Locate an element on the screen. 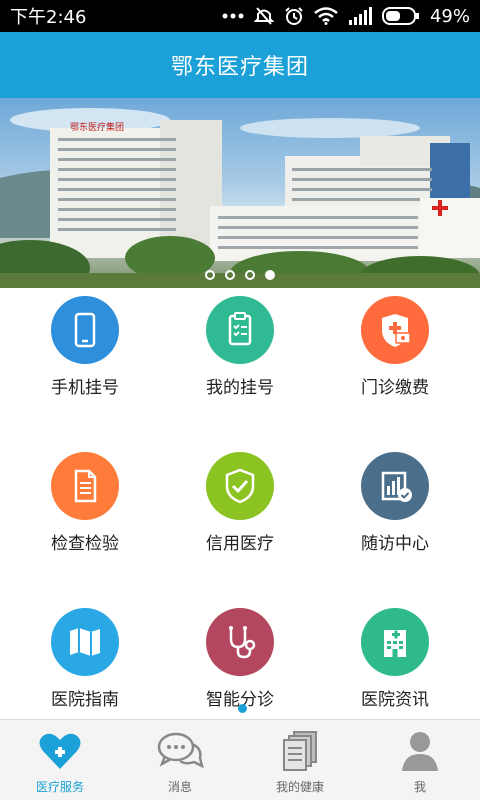  service-examination: 检查检验 is located at coordinates (85, 523).